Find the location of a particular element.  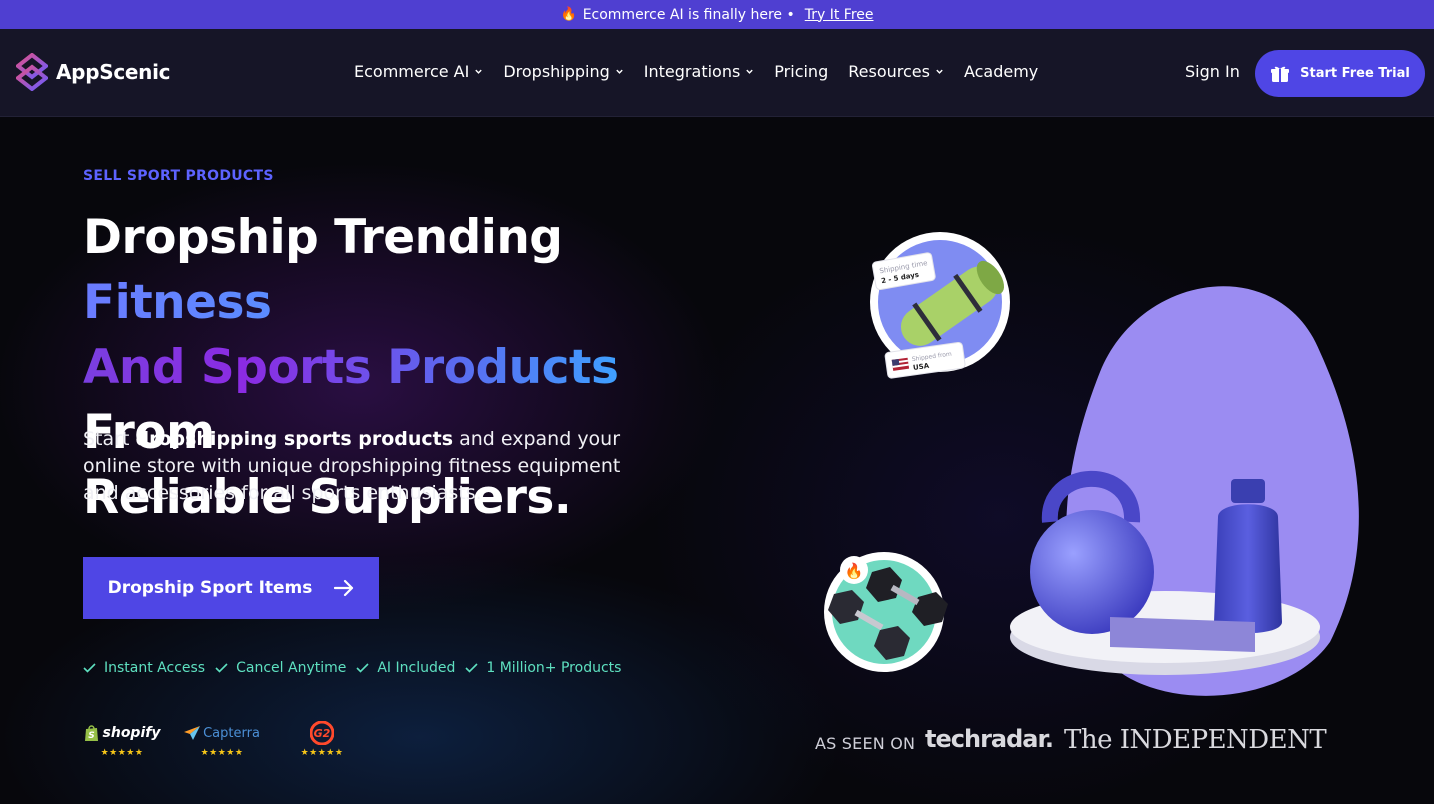

shopify-badge: S shopify ★★★★★ is located at coordinates (122, 740).